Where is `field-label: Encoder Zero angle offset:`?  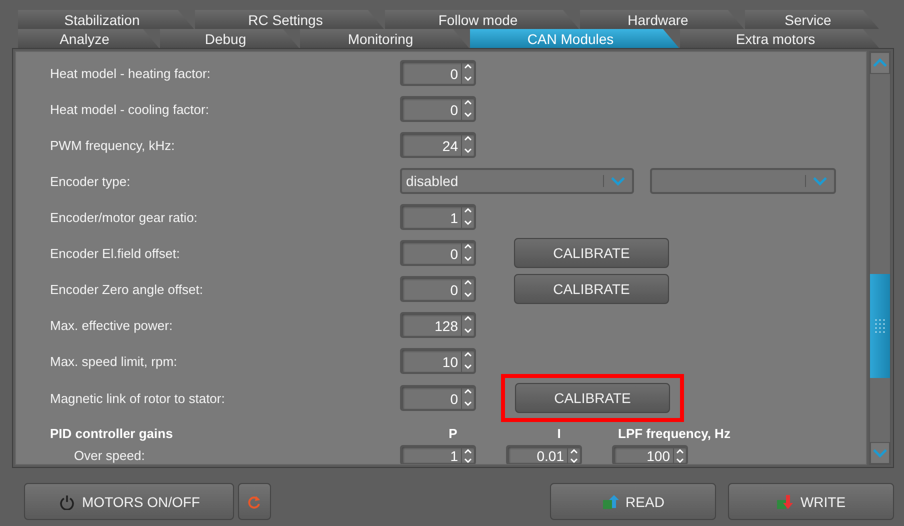 field-label: Encoder Zero angle offset: is located at coordinates (127, 289).